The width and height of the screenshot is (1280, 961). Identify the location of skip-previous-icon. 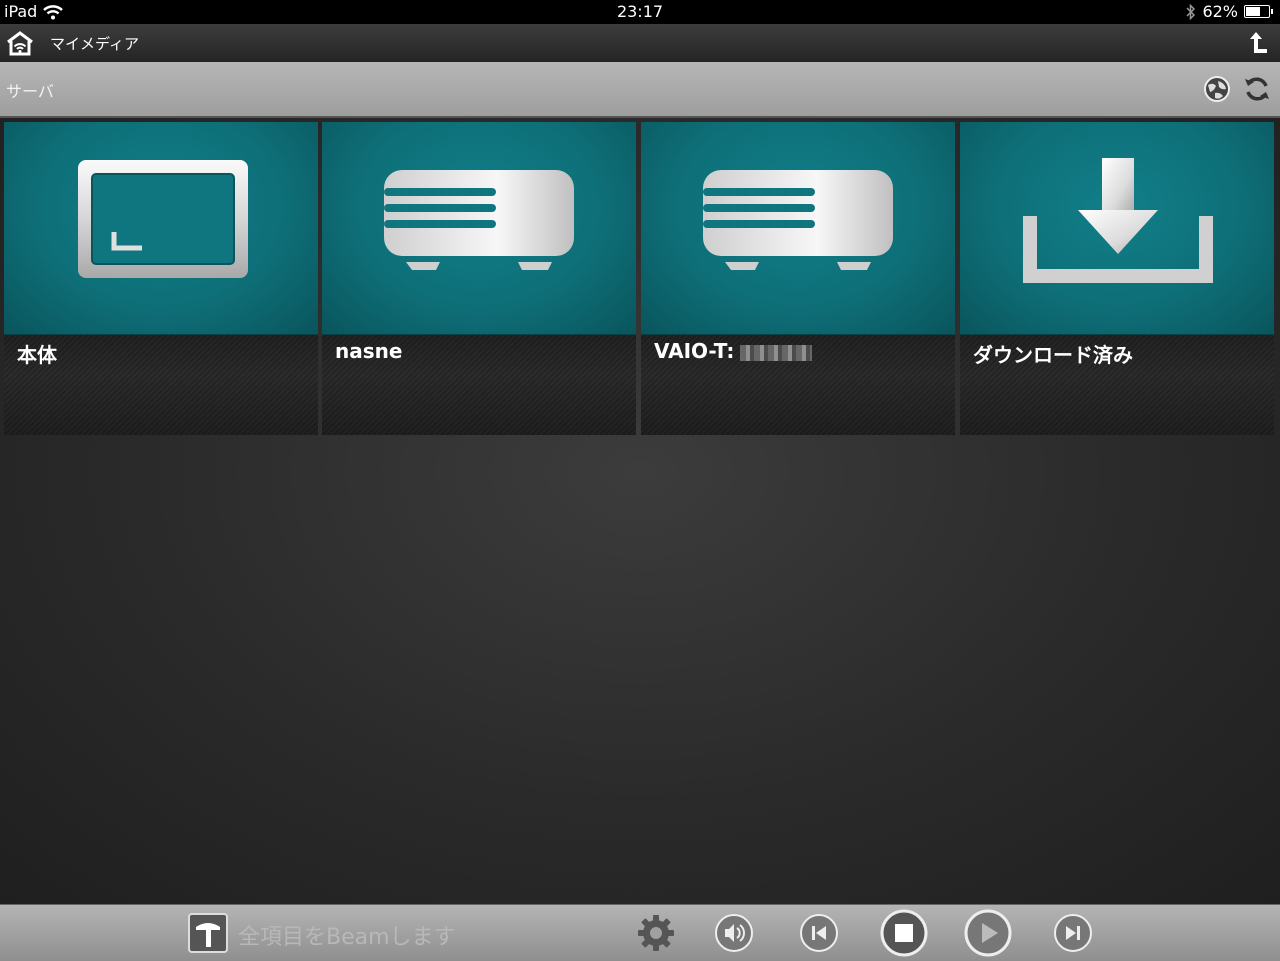
(819, 933).